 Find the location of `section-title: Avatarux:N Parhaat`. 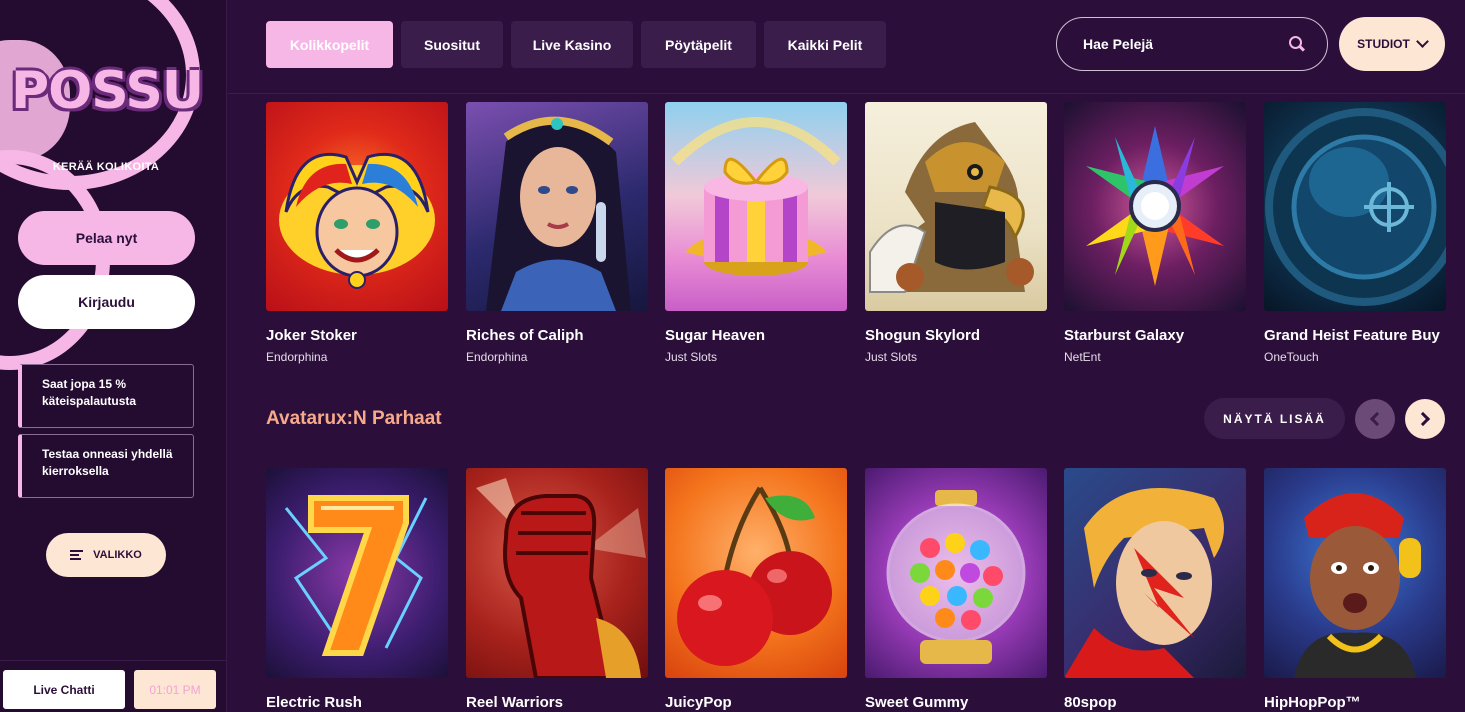

section-title: Avatarux:N Parhaat is located at coordinates (354, 418).